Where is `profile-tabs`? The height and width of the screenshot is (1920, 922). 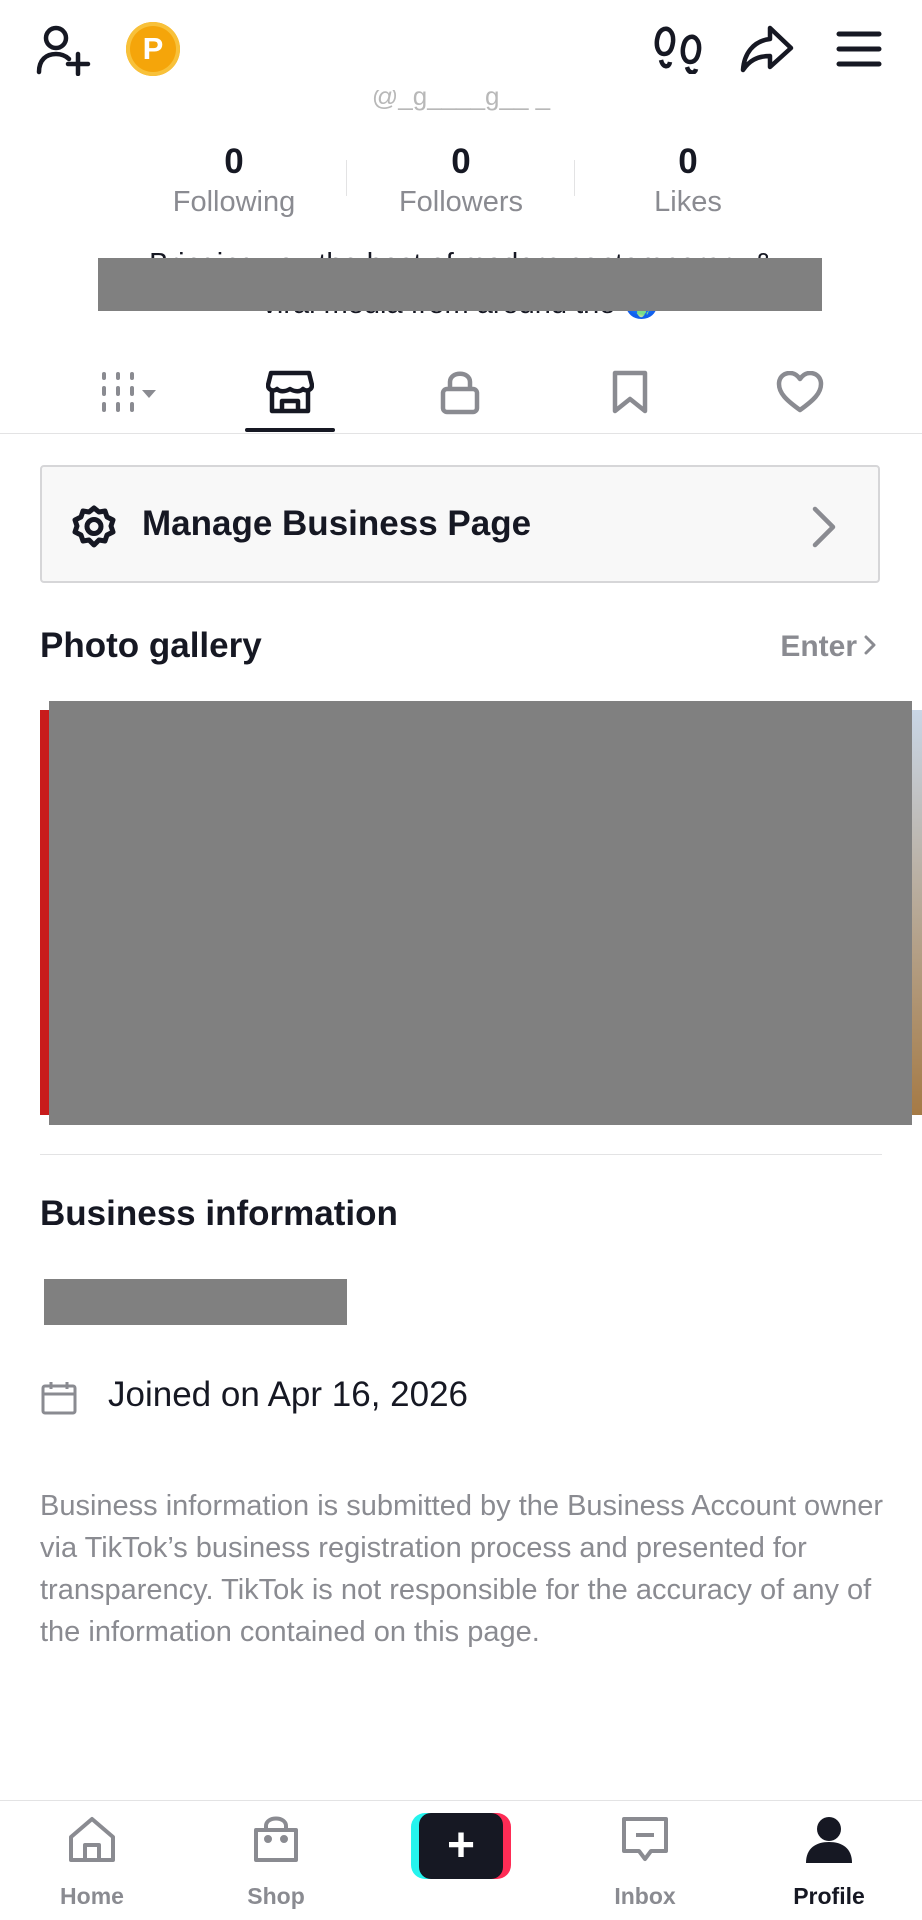 profile-tabs is located at coordinates (461, 392).